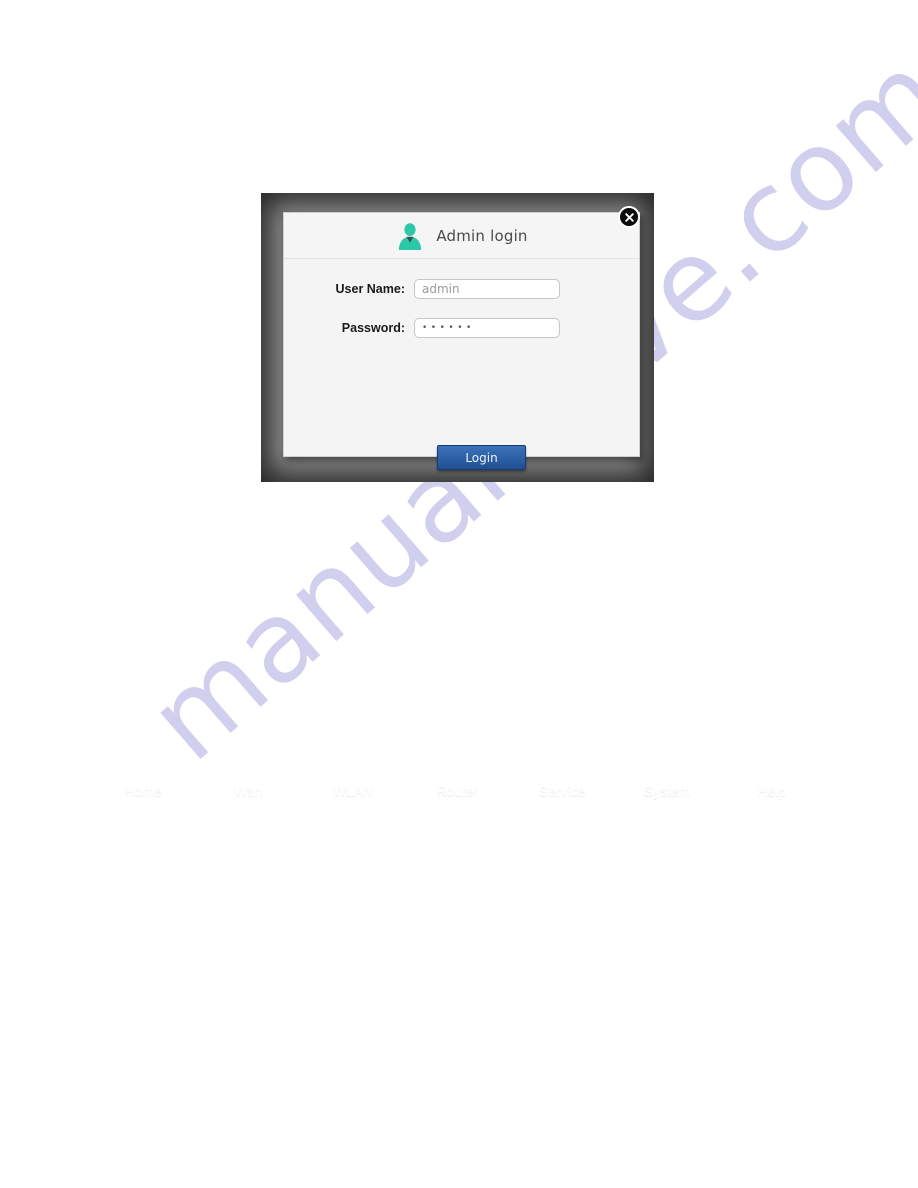 Image resolution: width=918 pixels, height=1188 pixels. What do you see at coordinates (248, 790) in the screenshot?
I see `nav-item-wan: Wan` at bounding box center [248, 790].